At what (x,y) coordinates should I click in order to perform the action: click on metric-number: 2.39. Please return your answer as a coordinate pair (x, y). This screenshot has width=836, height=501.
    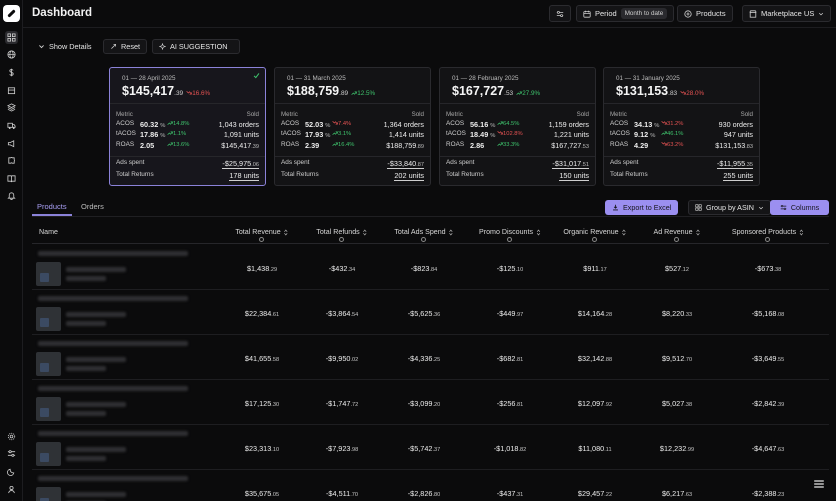
    Looking at the image, I should click on (312, 145).